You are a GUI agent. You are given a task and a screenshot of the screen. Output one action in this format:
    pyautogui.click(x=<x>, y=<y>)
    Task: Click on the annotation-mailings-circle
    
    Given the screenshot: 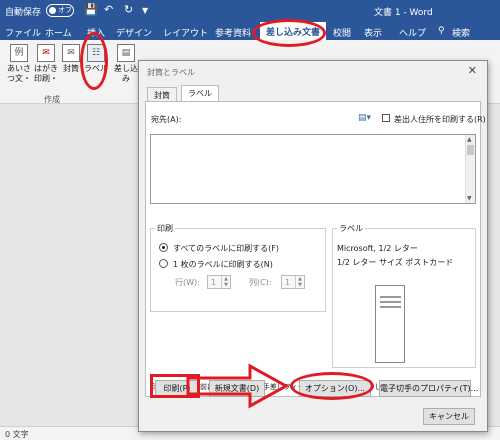 What is the action you would take?
    pyautogui.click(x=289, y=33)
    